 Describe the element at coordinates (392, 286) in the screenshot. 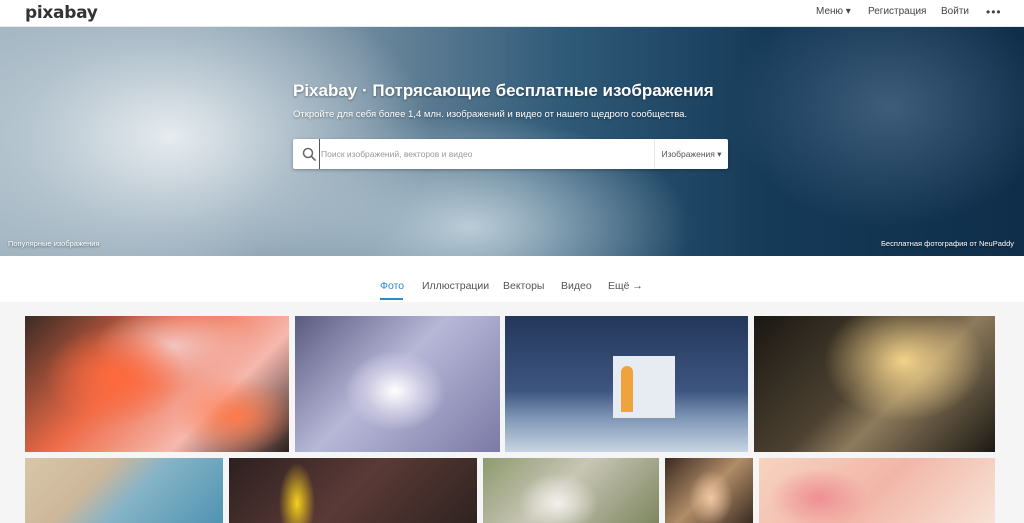

I see `tab-photos: Фото` at that location.